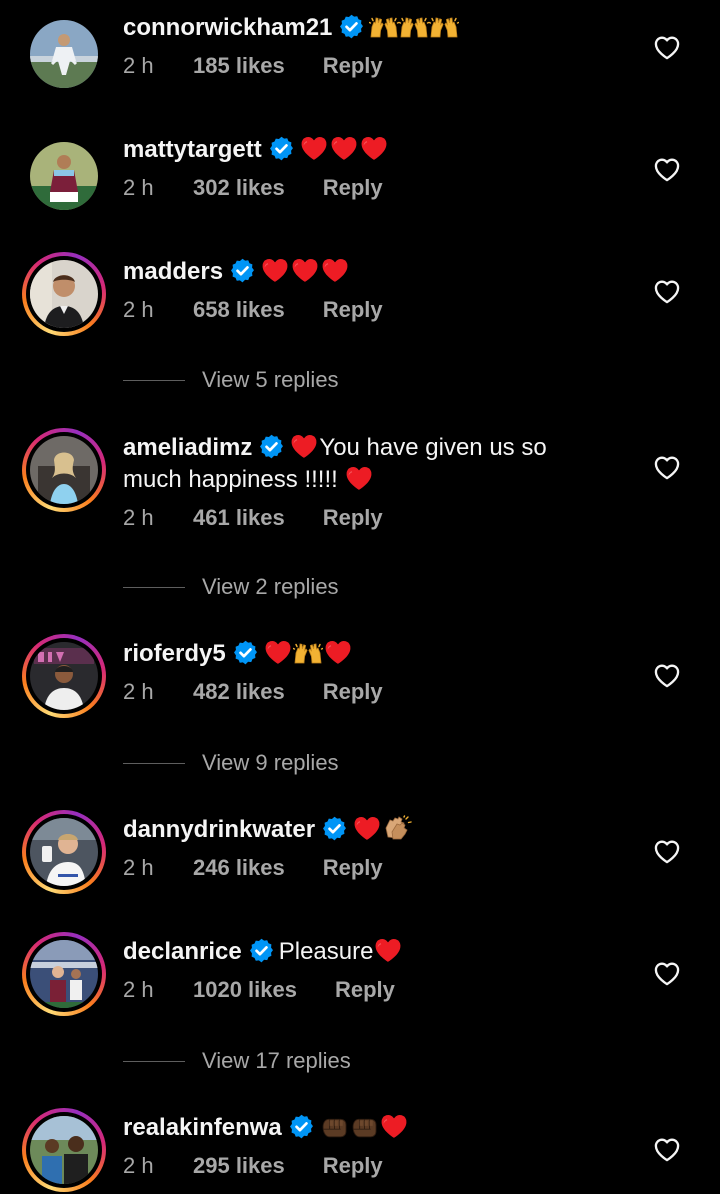  I want to click on comment-meta: 2 h 246 likes Reply, so click(358, 868).